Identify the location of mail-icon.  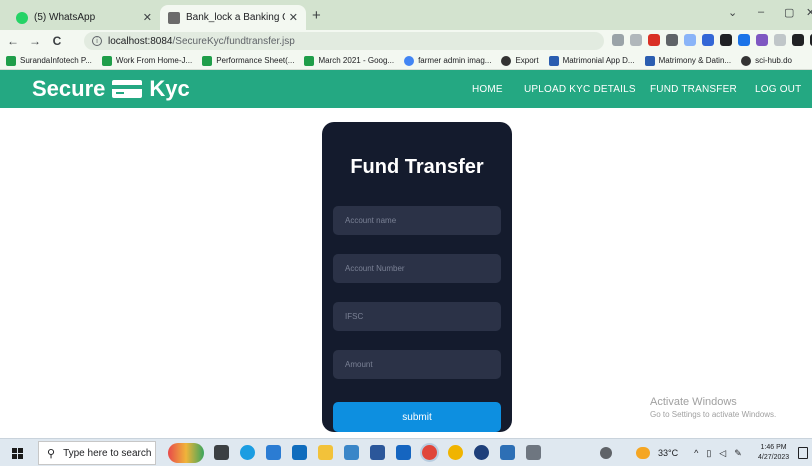
(299, 452).